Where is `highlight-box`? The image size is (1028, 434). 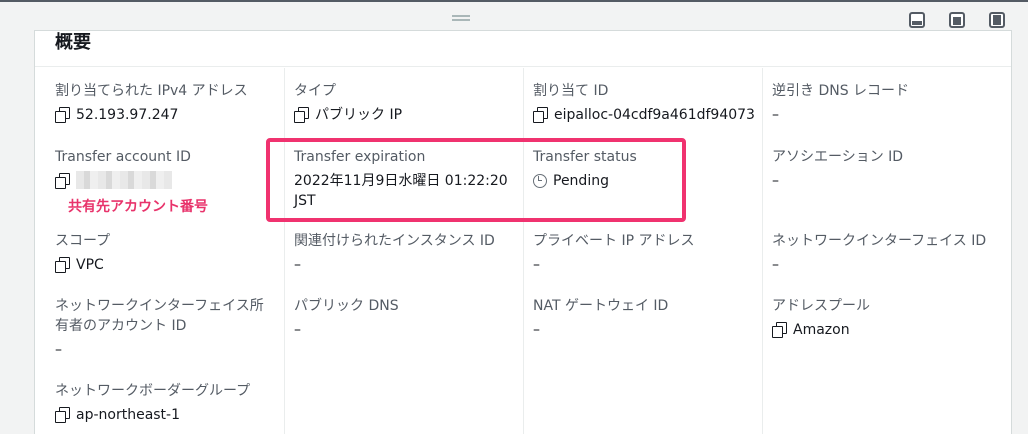
highlight-box is located at coordinates (476, 180).